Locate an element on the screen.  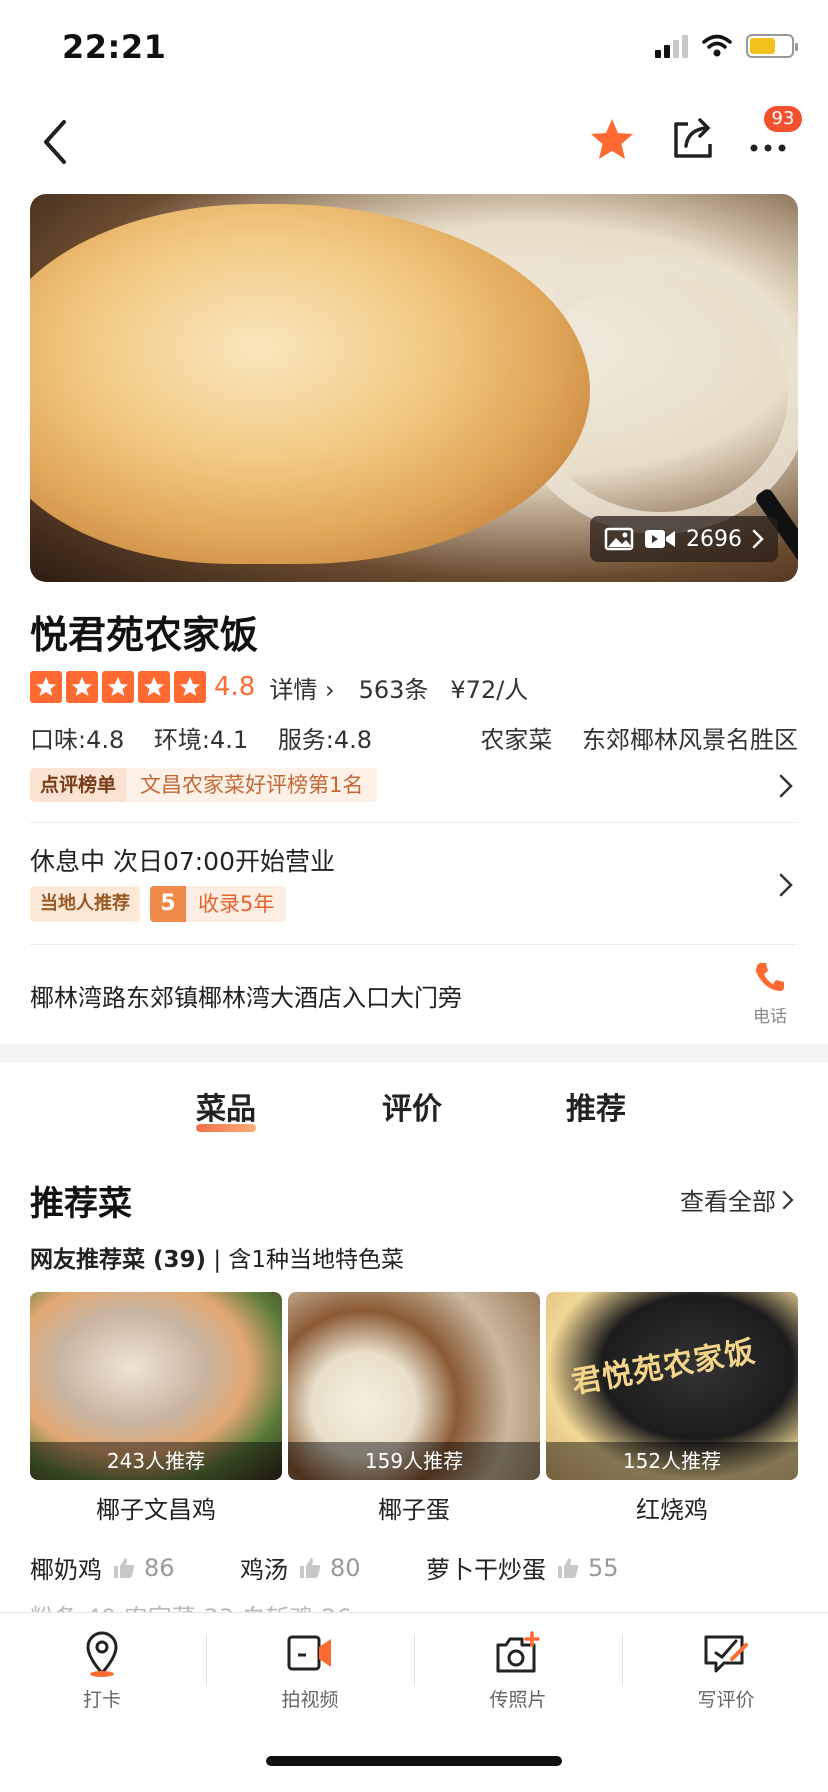
back-icon is located at coordinates (56, 142).